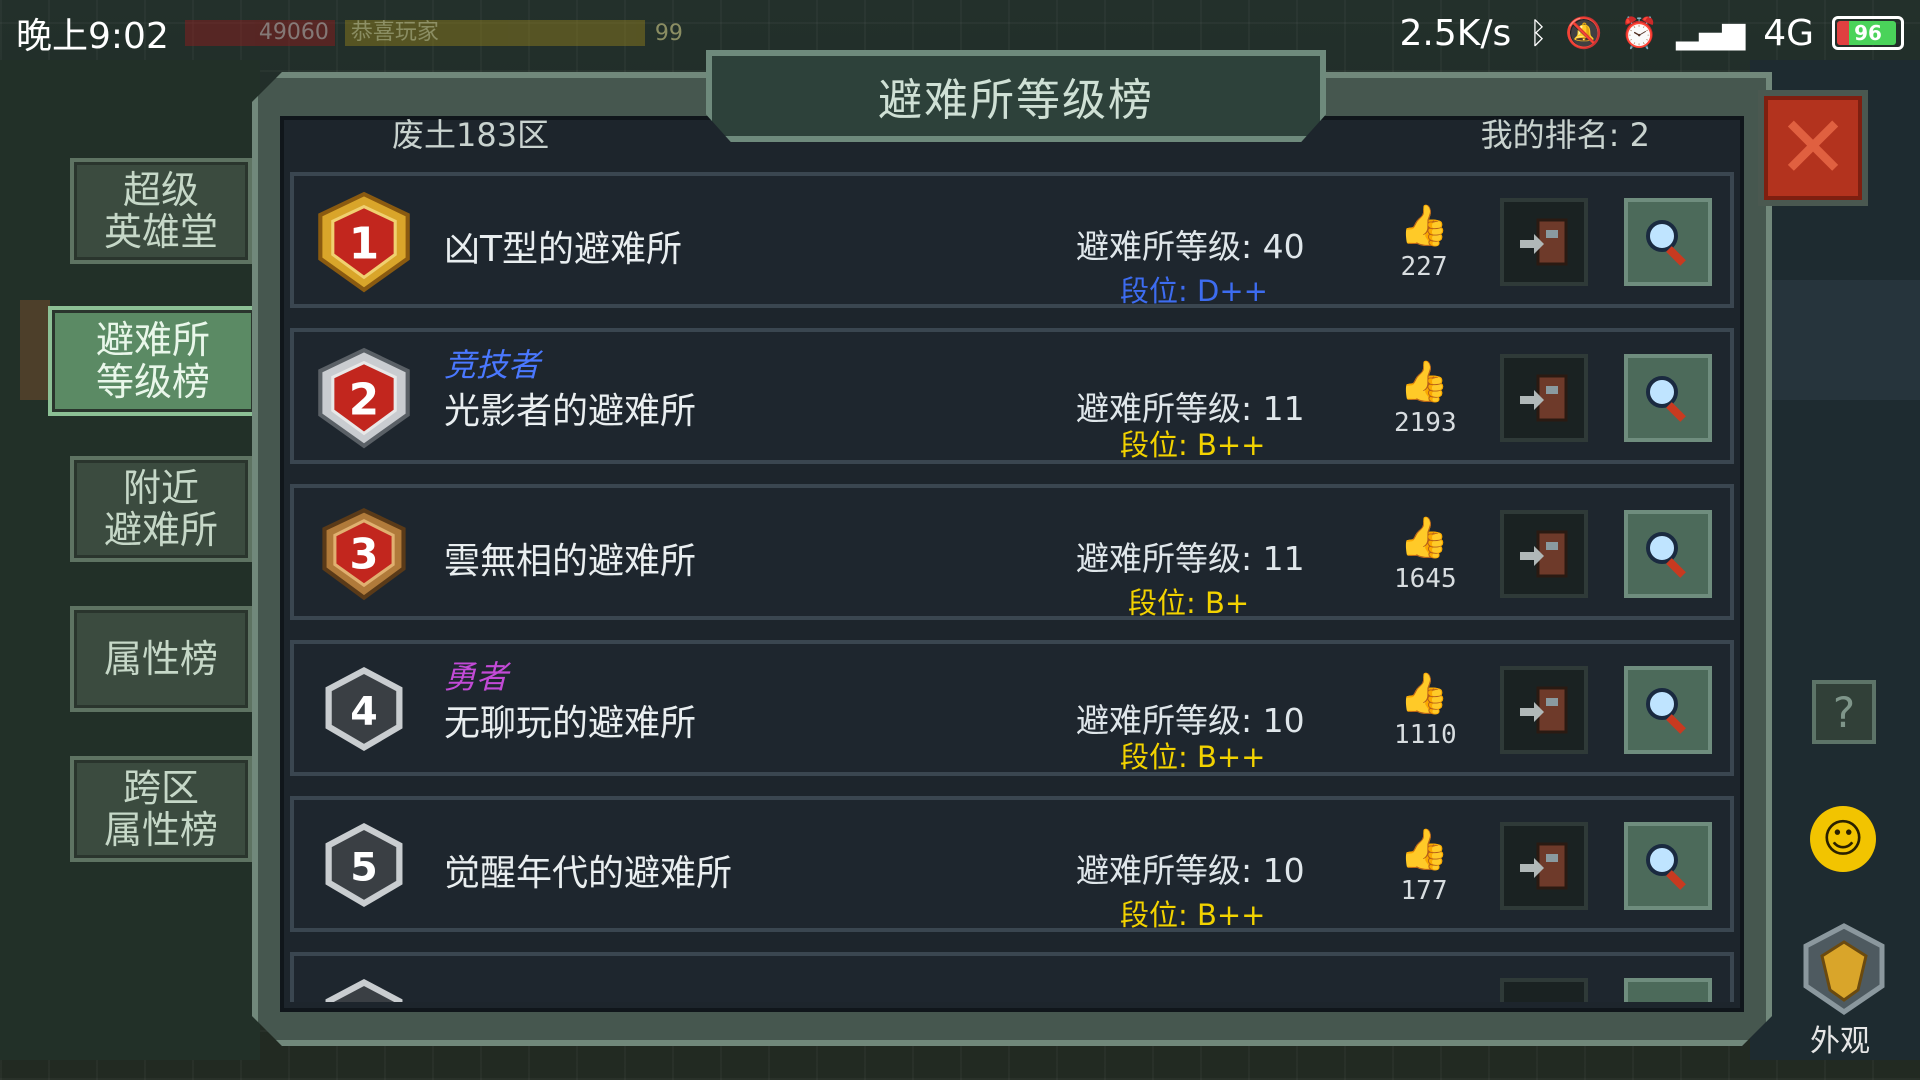 This screenshot has width=1920, height=1080. I want to click on clock: 晚上9:02, so click(92, 36).